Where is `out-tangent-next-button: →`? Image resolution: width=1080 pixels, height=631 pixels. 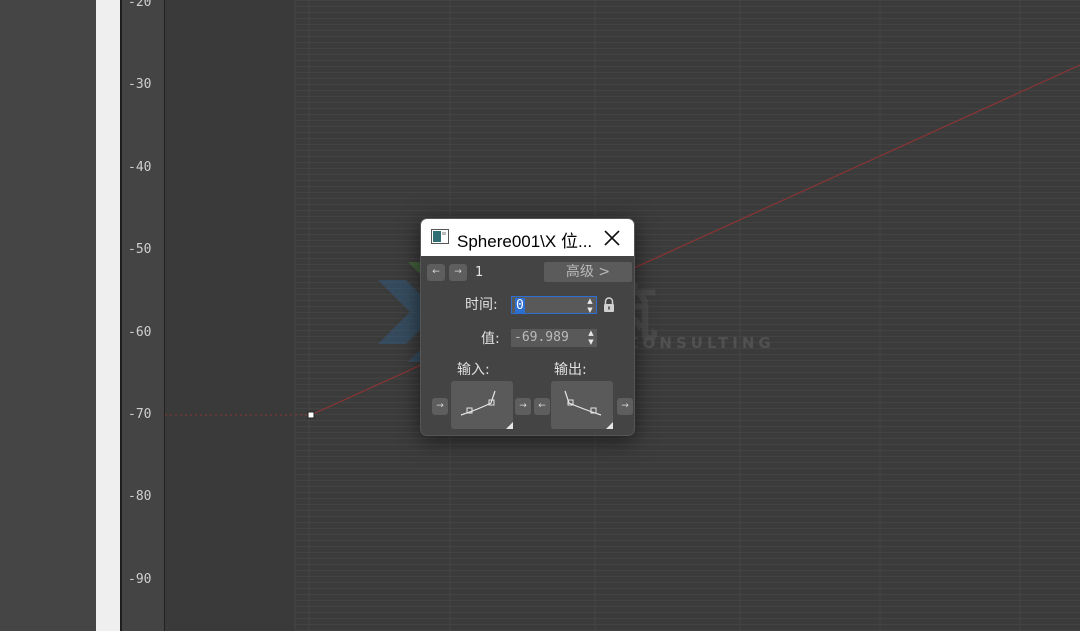
out-tangent-next-button: → is located at coordinates (625, 406).